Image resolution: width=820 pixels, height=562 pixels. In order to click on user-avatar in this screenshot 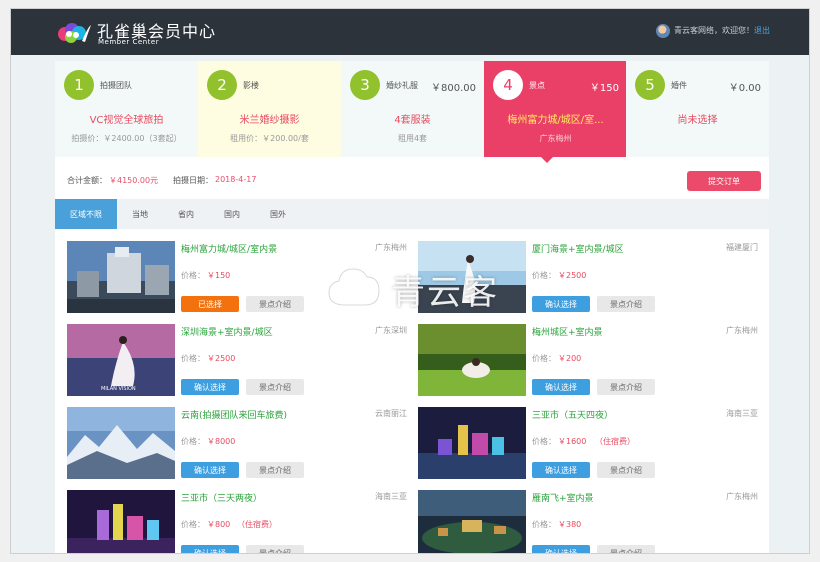, I will do `click(663, 31)`.